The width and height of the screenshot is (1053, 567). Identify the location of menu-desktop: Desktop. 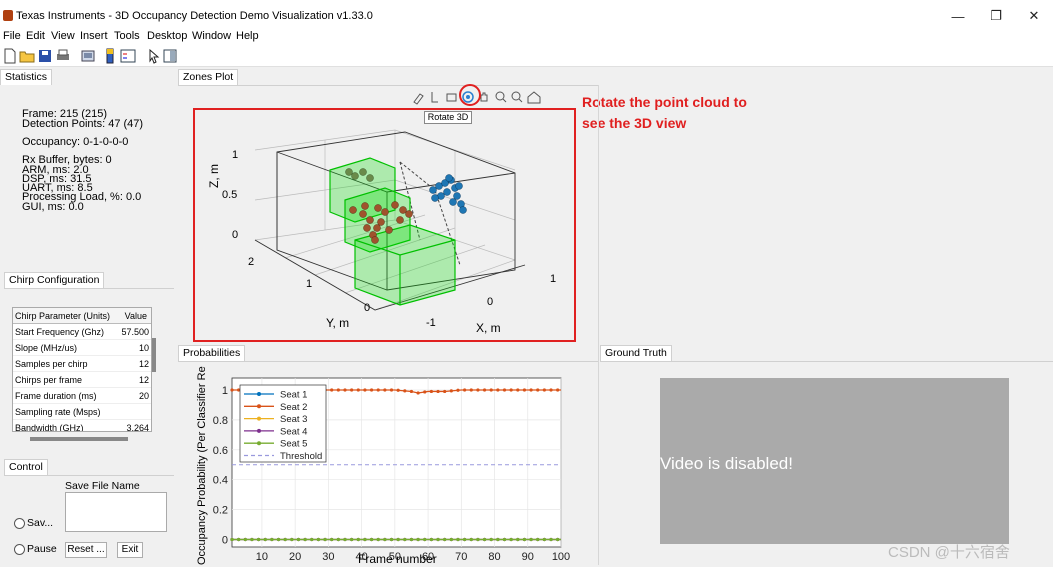
(167, 36).